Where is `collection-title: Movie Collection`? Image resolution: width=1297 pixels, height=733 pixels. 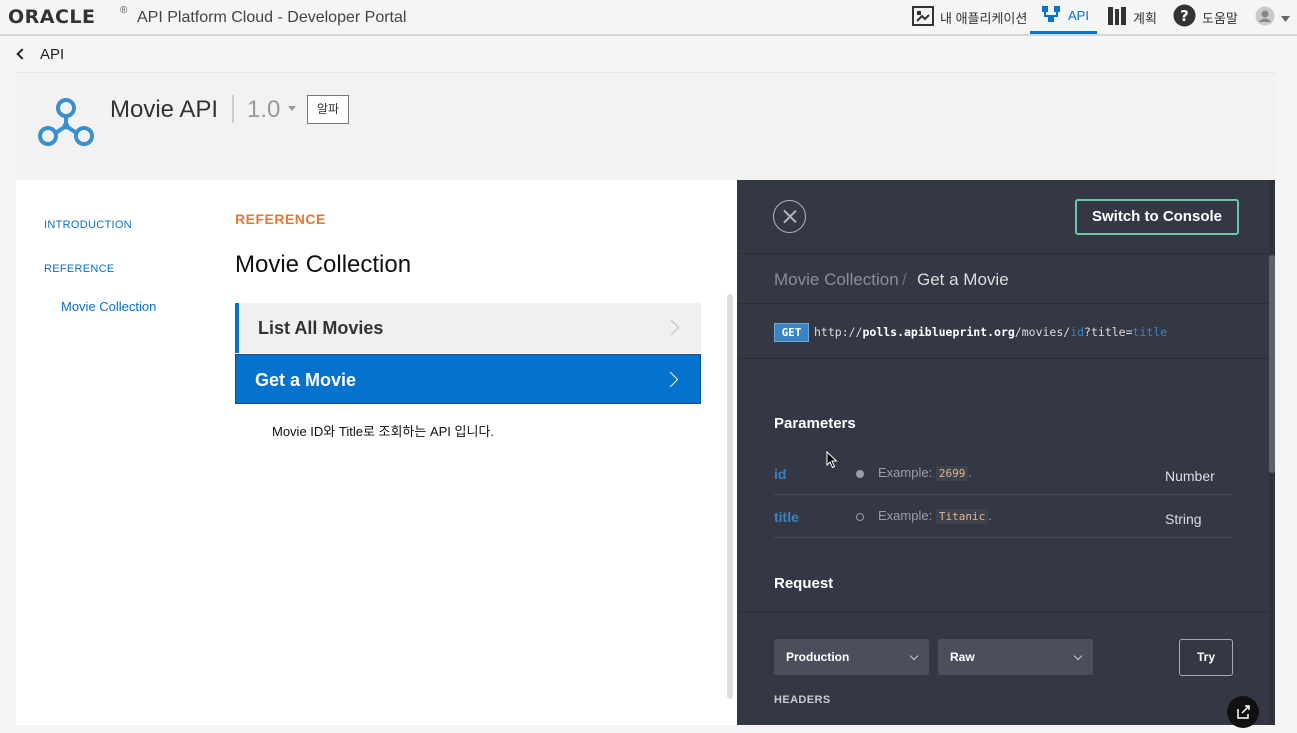 collection-title: Movie Collection is located at coordinates (323, 264).